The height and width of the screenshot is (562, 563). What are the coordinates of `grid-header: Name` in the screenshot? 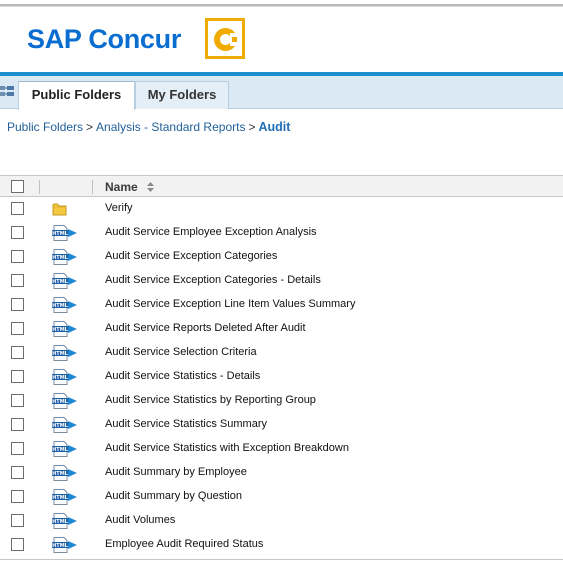 It's located at (281, 186).